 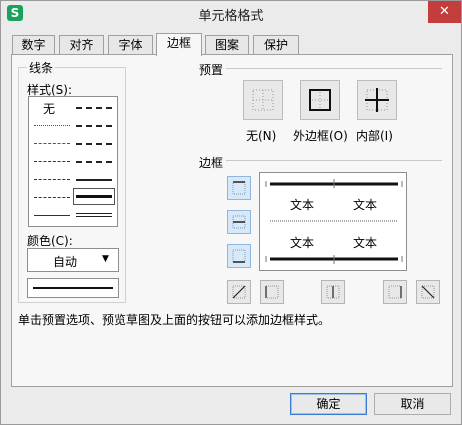 I want to click on preset-outline-icon, so click(x=320, y=100).